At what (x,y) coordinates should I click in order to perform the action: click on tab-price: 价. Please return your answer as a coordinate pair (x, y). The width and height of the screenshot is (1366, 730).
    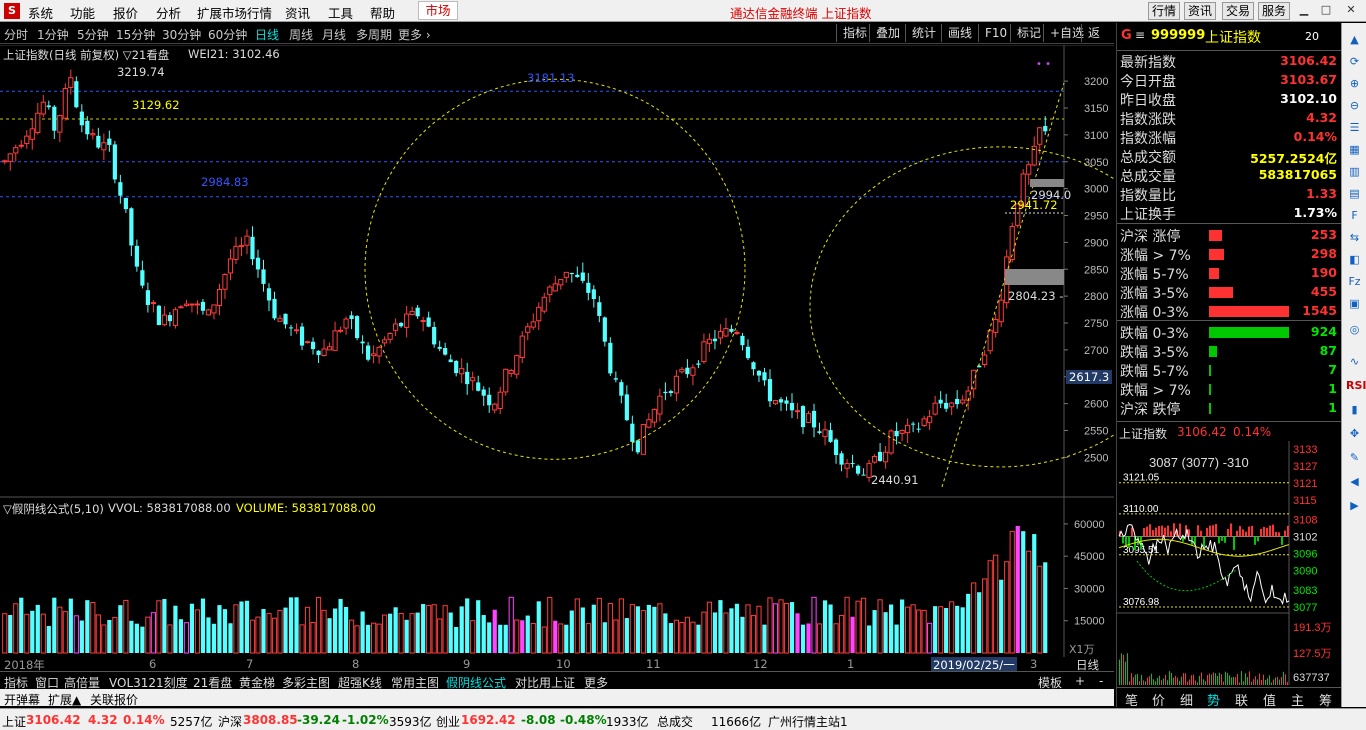
    Looking at the image, I should click on (1158, 699).